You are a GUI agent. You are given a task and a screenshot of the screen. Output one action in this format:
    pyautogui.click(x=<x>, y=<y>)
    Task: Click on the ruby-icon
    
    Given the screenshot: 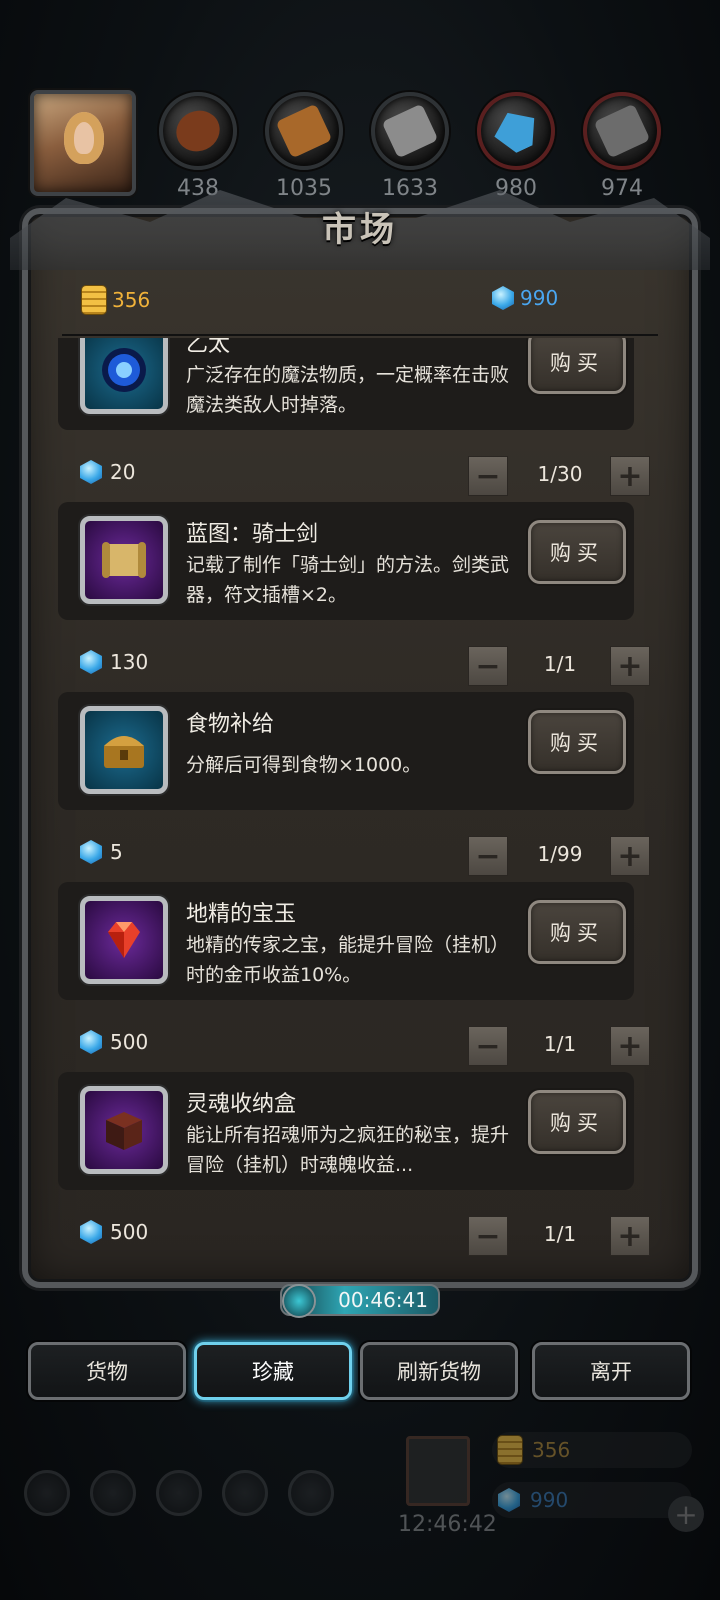 What is the action you would take?
    pyautogui.click(x=124, y=940)
    